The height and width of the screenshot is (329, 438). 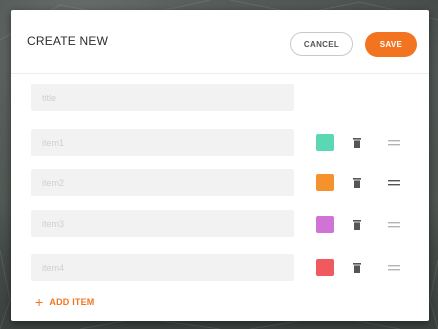 I want to click on cancel-button: CANCEL, so click(x=321, y=44).